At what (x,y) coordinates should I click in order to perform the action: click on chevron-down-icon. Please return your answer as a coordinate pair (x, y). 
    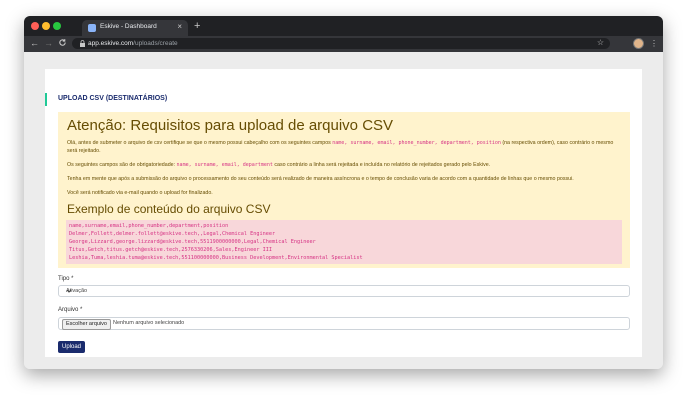
    Looking at the image, I should click on (345, 292).